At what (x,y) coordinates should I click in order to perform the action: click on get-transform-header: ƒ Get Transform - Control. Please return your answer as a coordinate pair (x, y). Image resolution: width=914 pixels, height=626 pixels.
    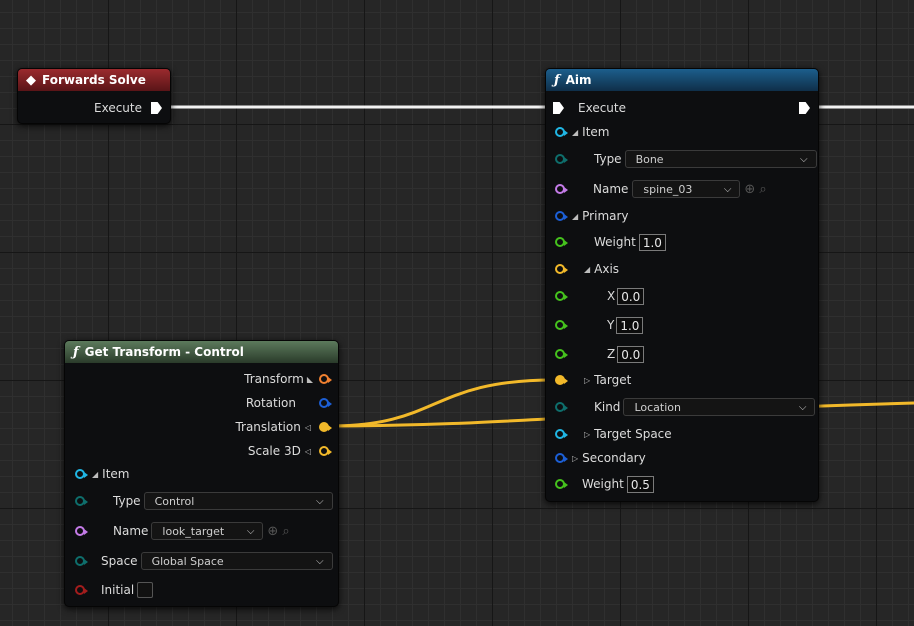
    Looking at the image, I should click on (201, 352).